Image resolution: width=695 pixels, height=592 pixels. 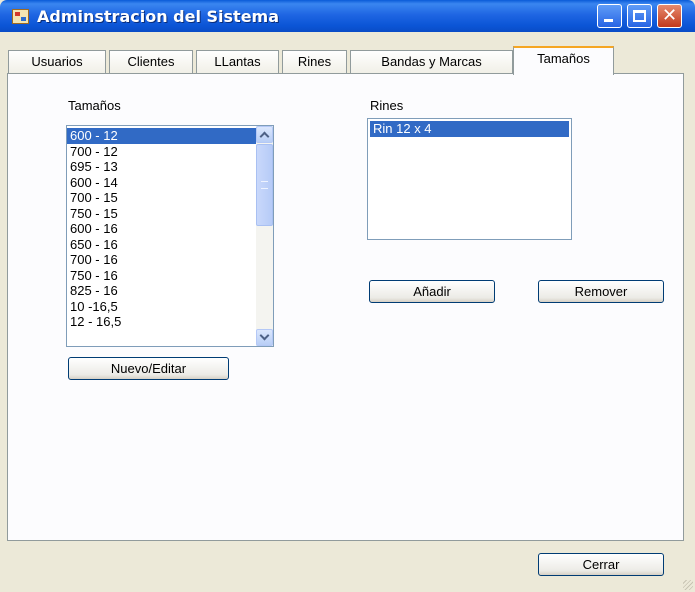 I want to click on scroll-up-button, so click(x=264, y=134).